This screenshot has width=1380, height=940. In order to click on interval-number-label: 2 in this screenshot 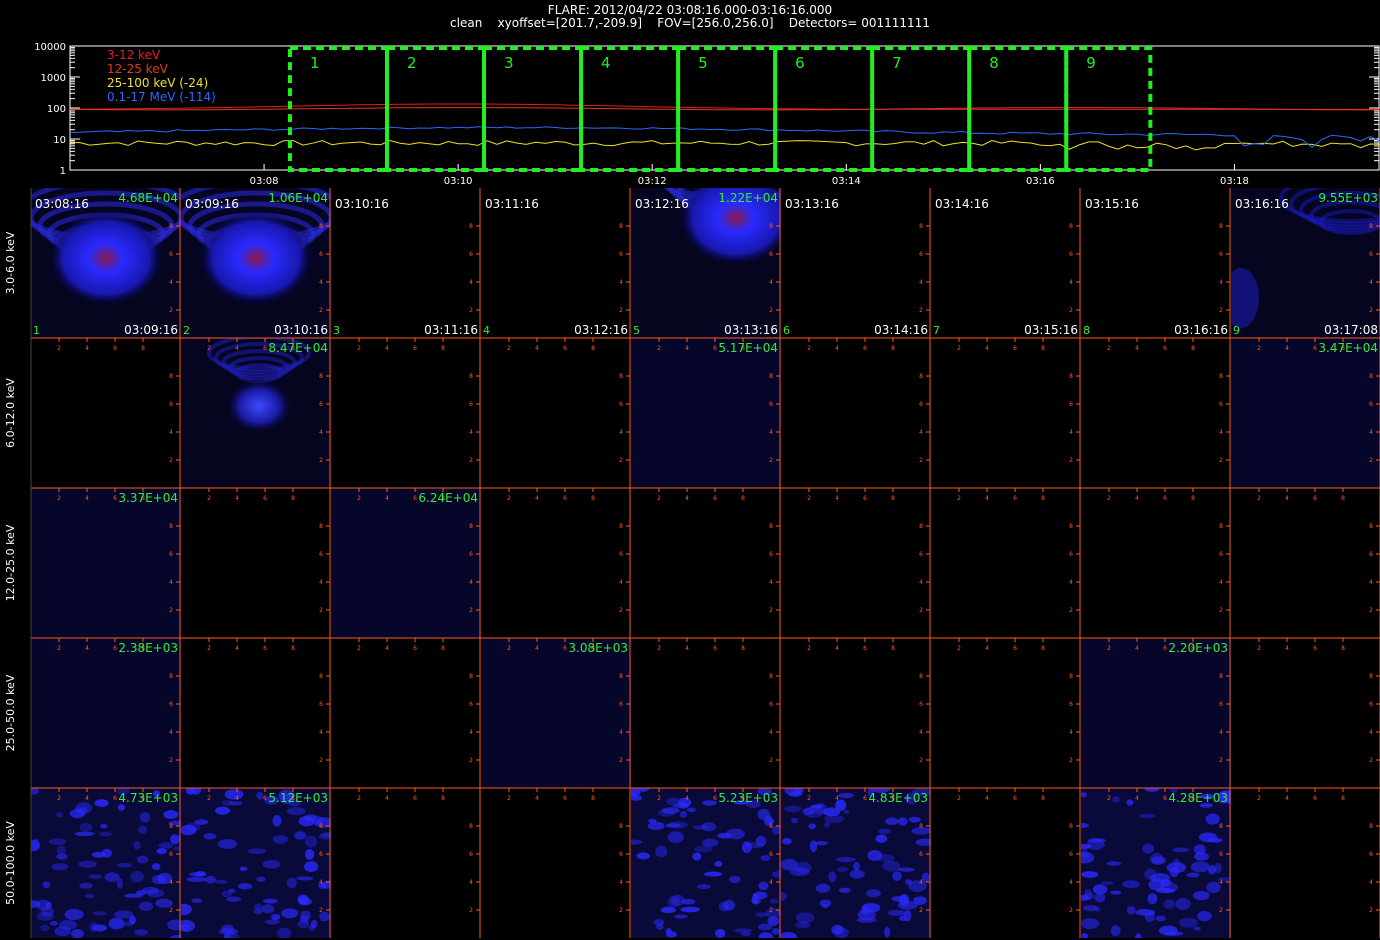, I will do `click(186, 330)`.